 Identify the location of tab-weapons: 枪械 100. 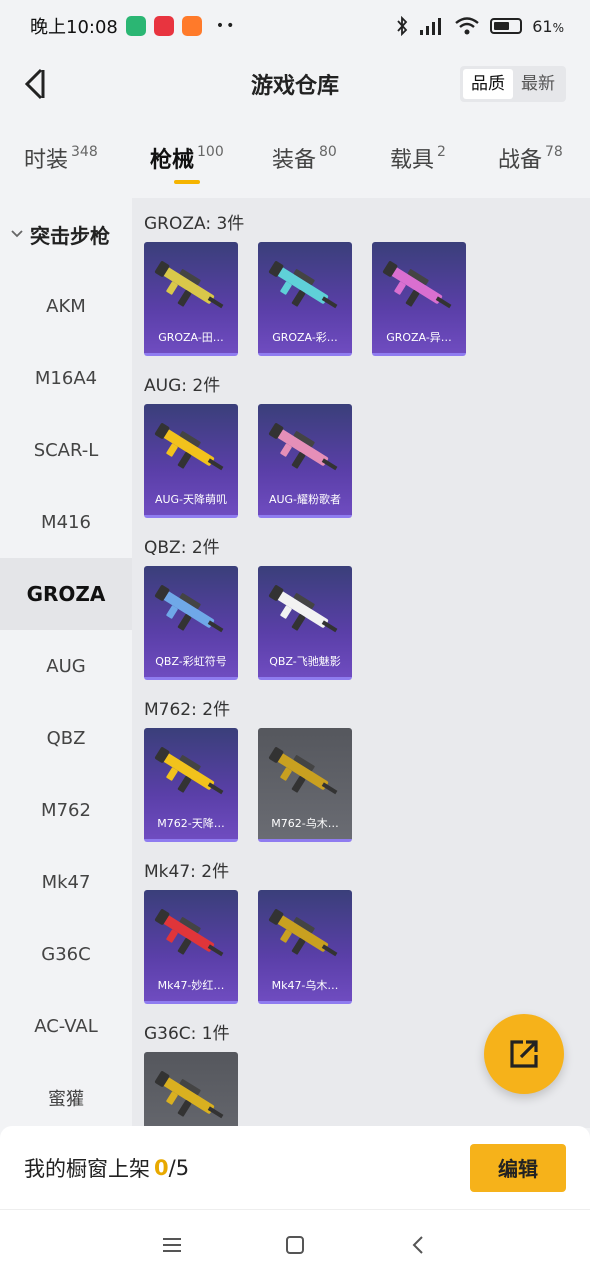
(187, 163).